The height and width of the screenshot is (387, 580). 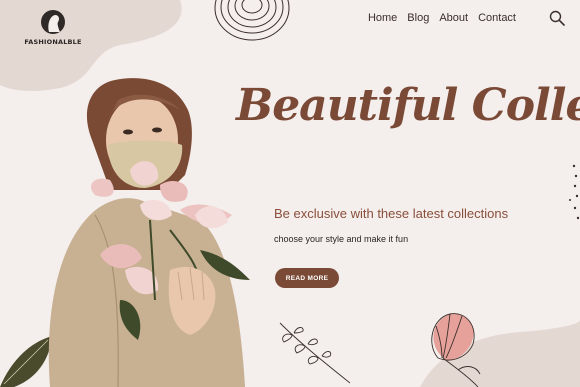 I want to click on flower-decoration, so click(x=456, y=350).